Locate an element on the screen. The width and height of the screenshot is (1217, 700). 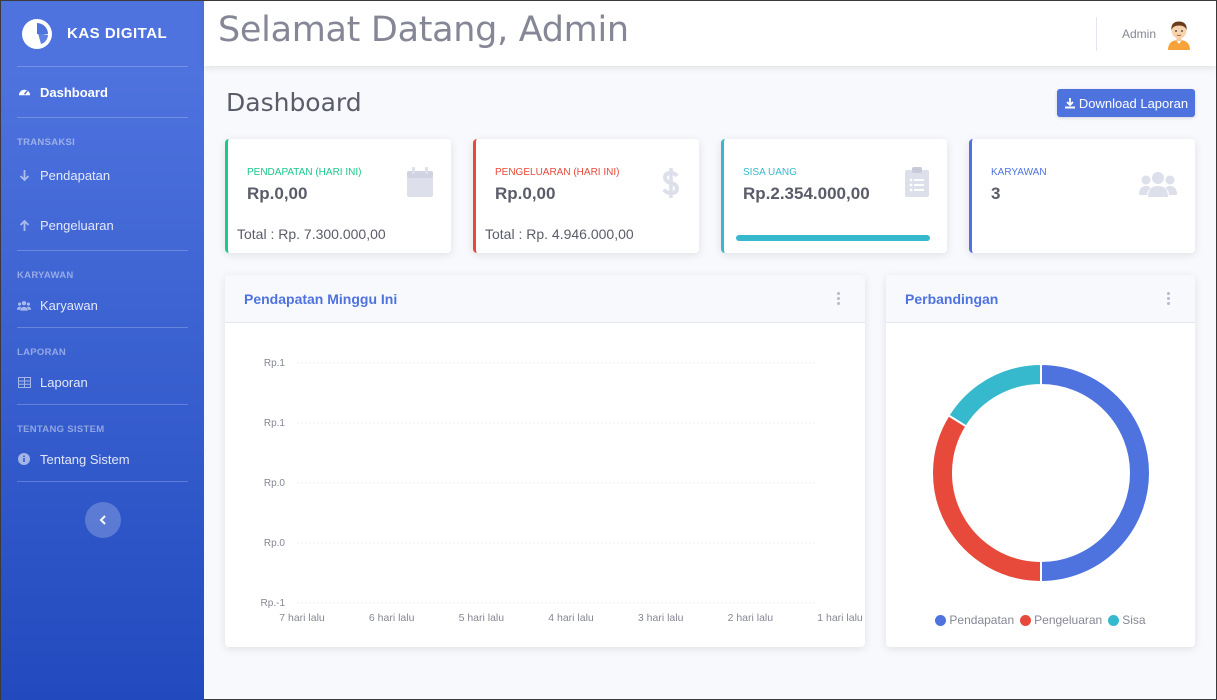
chart-card-header: Pendapatan Minggu Ini is located at coordinates (545, 299).